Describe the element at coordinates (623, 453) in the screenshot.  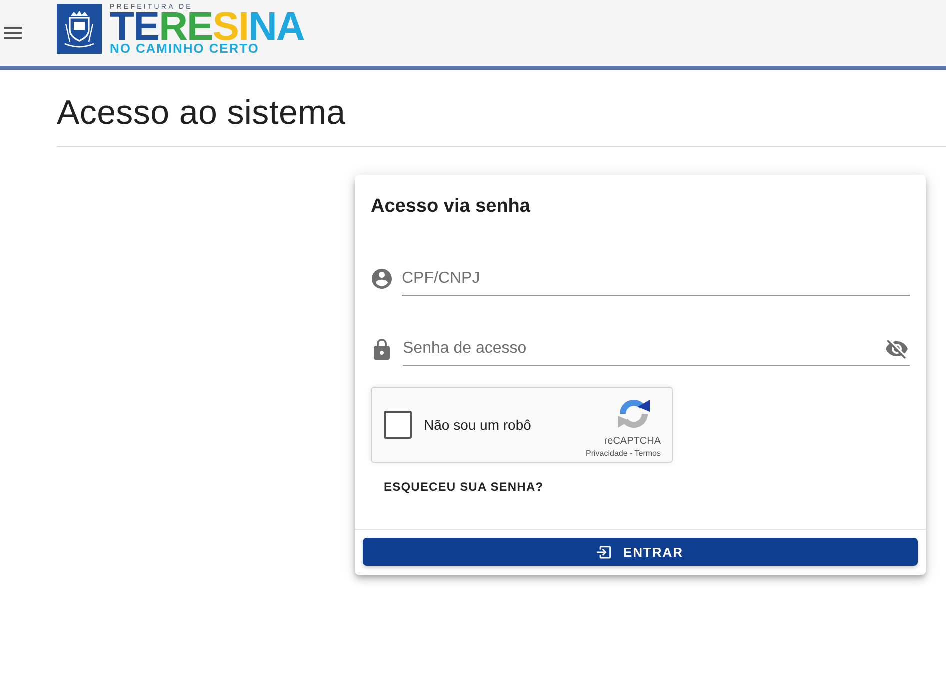
I see `privacy-terms-link: Privacidade - Termos` at that location.